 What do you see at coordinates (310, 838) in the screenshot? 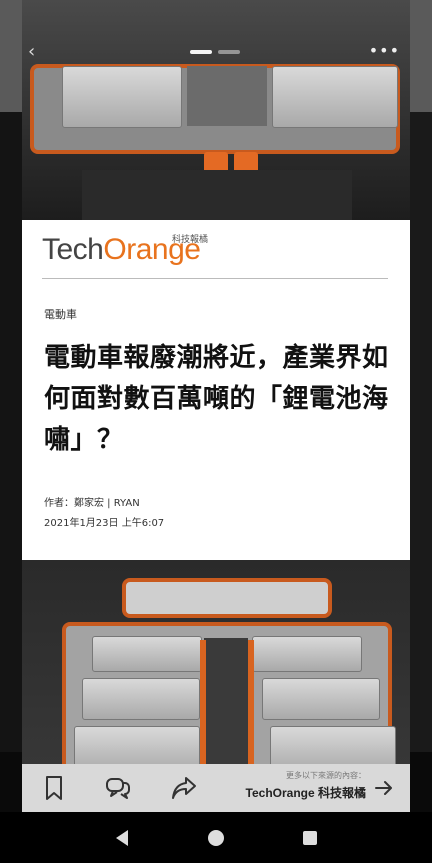
I see `square-recents-icon` at bounding box center [310, 838].